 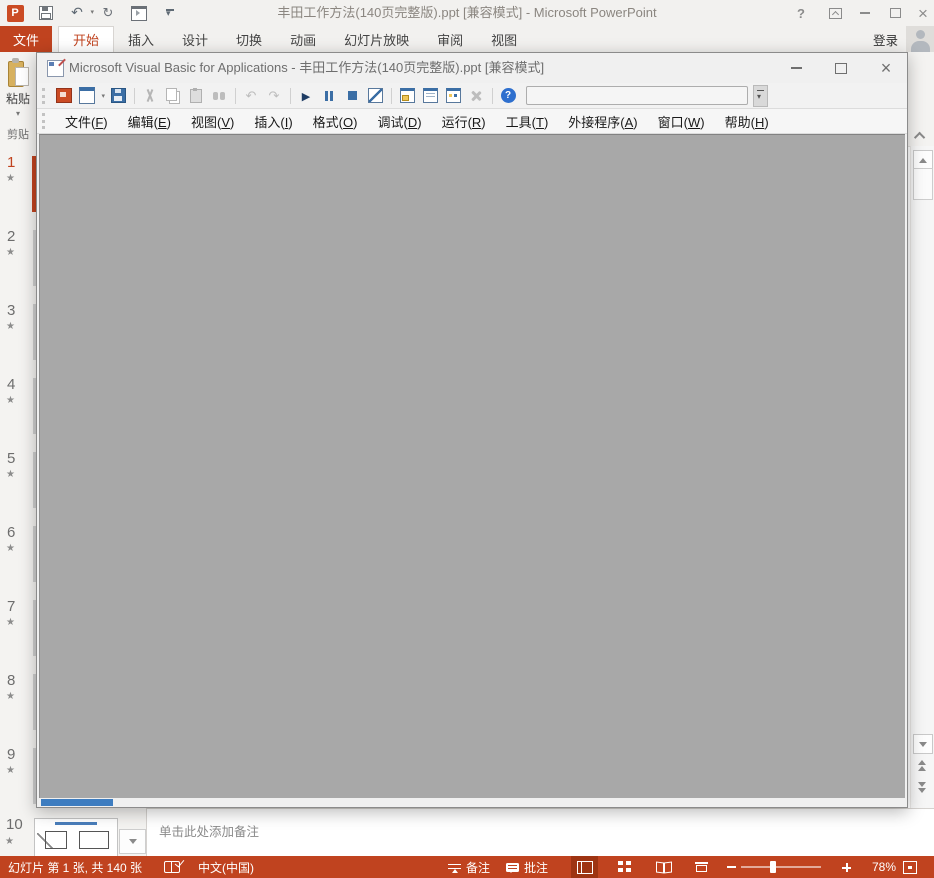 What do you see at coordinates (306, 96) in the screenshot?
I see `run-icon` at bounding box center [306, 96].